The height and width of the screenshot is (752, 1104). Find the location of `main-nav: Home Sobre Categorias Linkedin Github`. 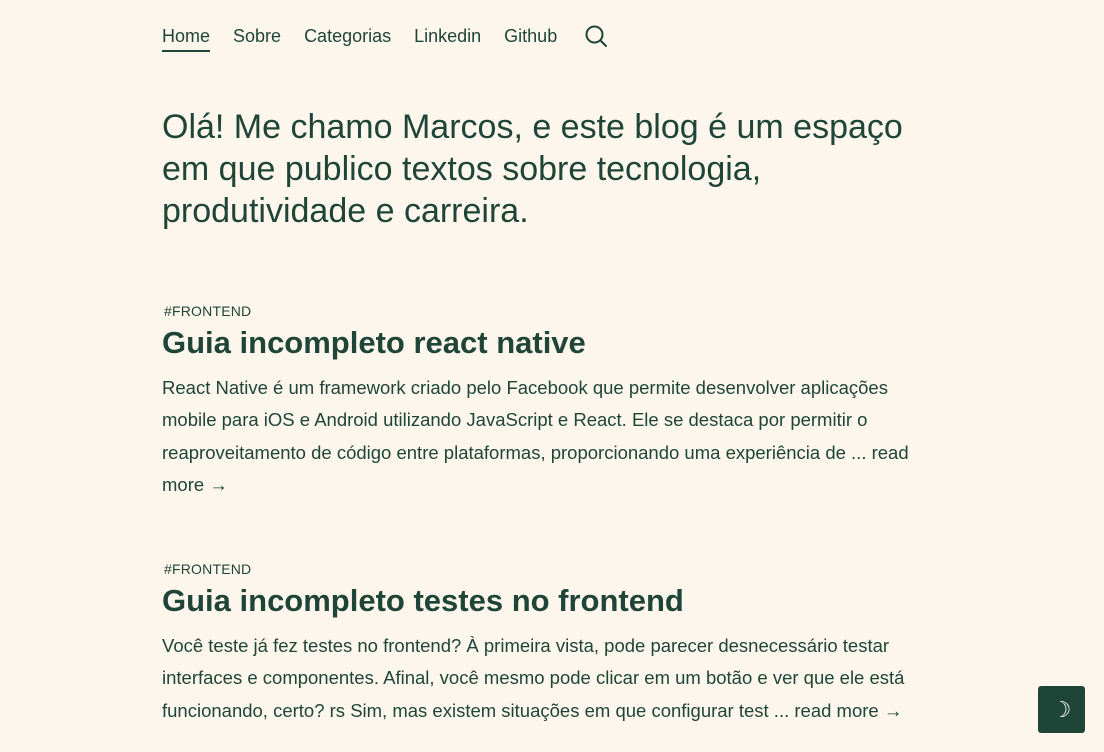

main-nav: Home Sobre Categorias Linkedin Github is located at coordinates (386, 36).